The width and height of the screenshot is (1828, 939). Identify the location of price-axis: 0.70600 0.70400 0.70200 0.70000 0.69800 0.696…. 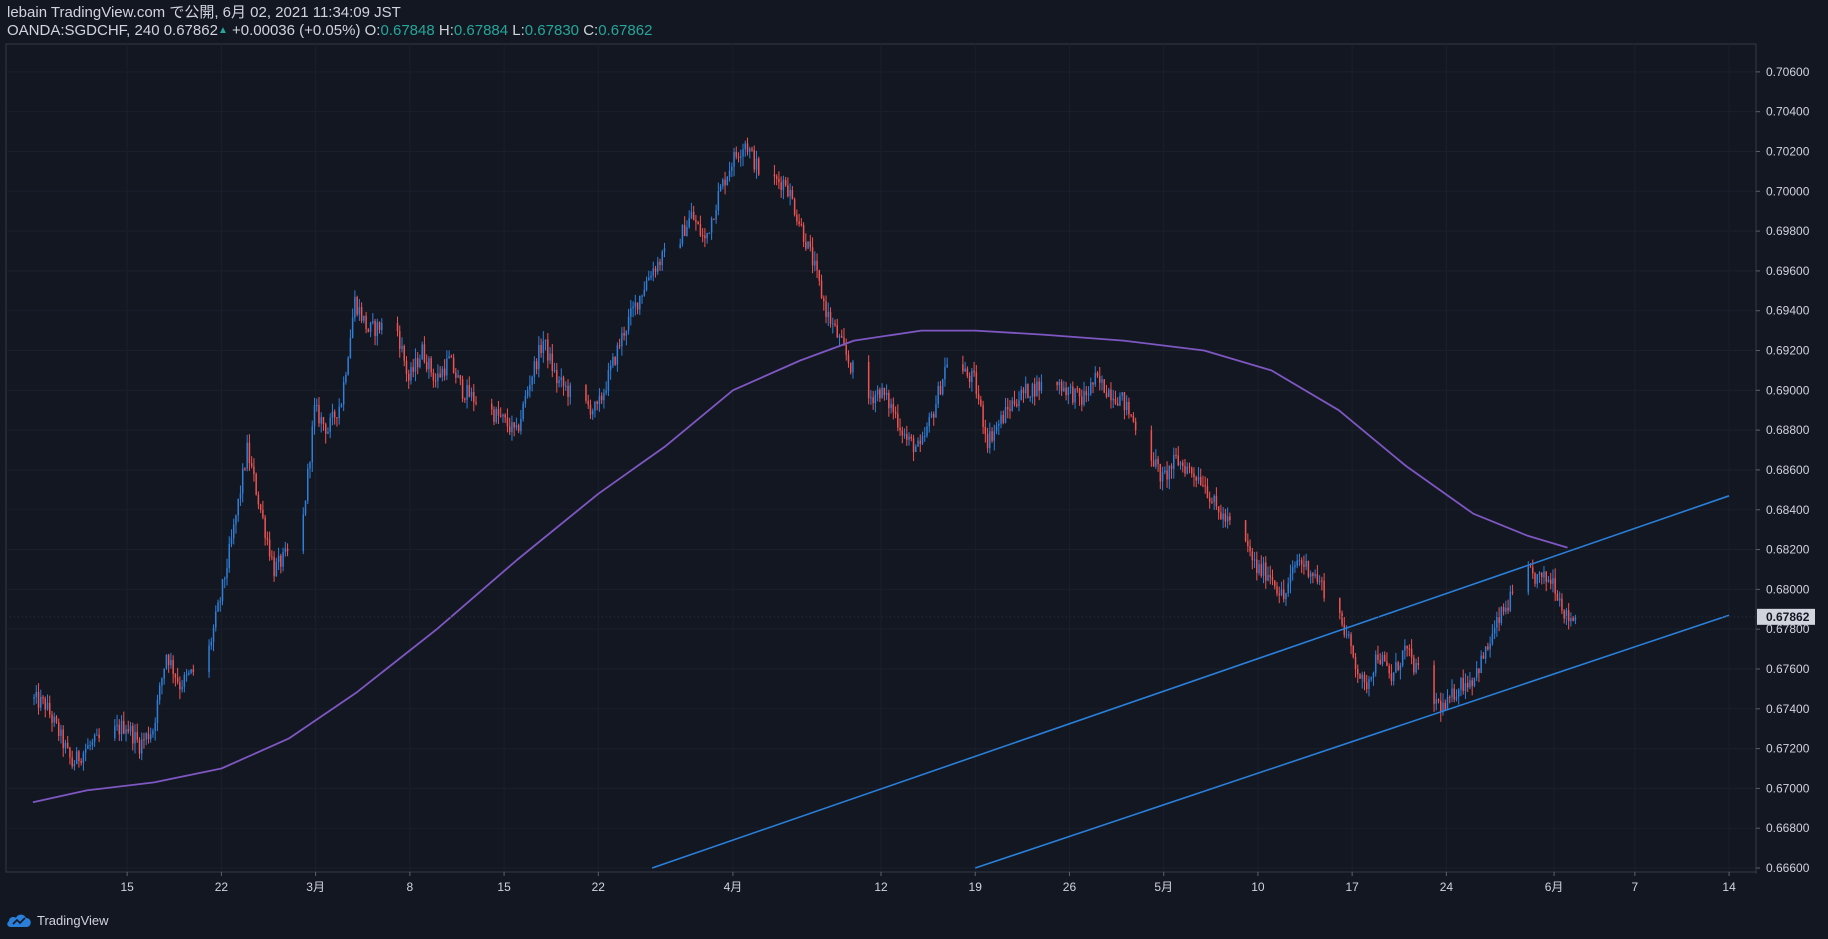
(1782, 459).